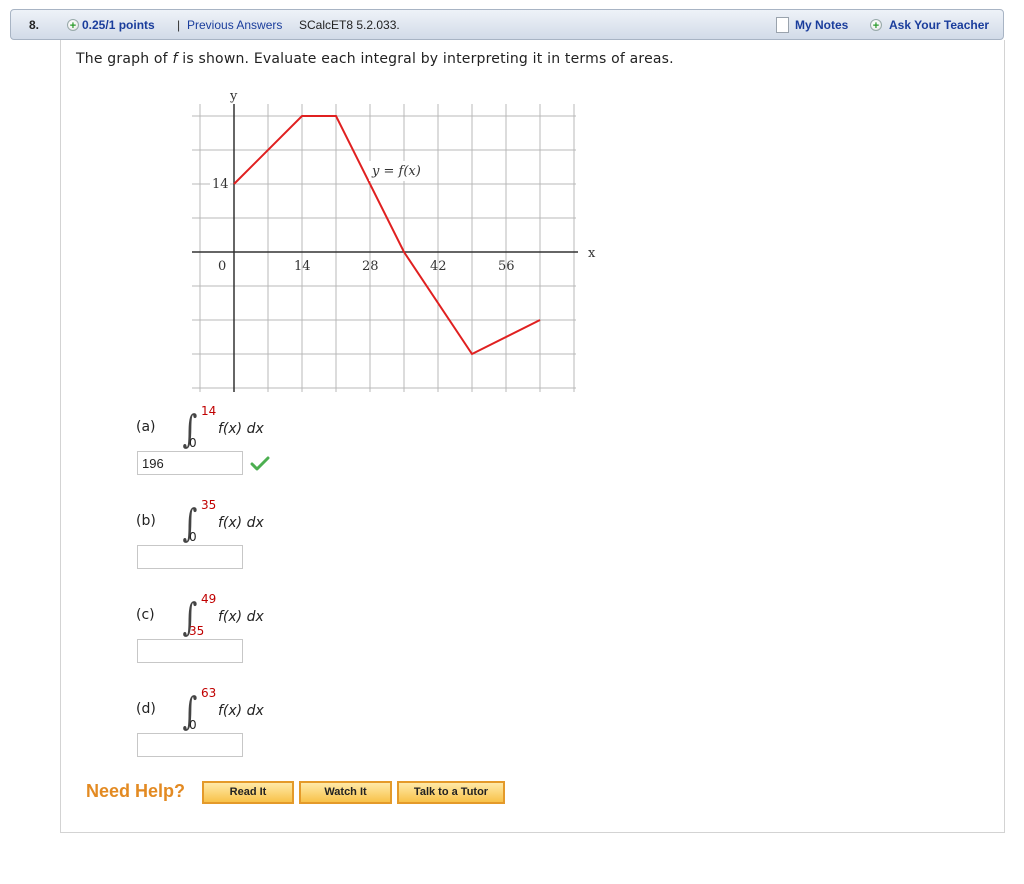 This screenshot has width=1024, height=884. Describe the element at coordinates (124, 59) in the screenshot. I see `prompt-text-start: The graph of` at that location.